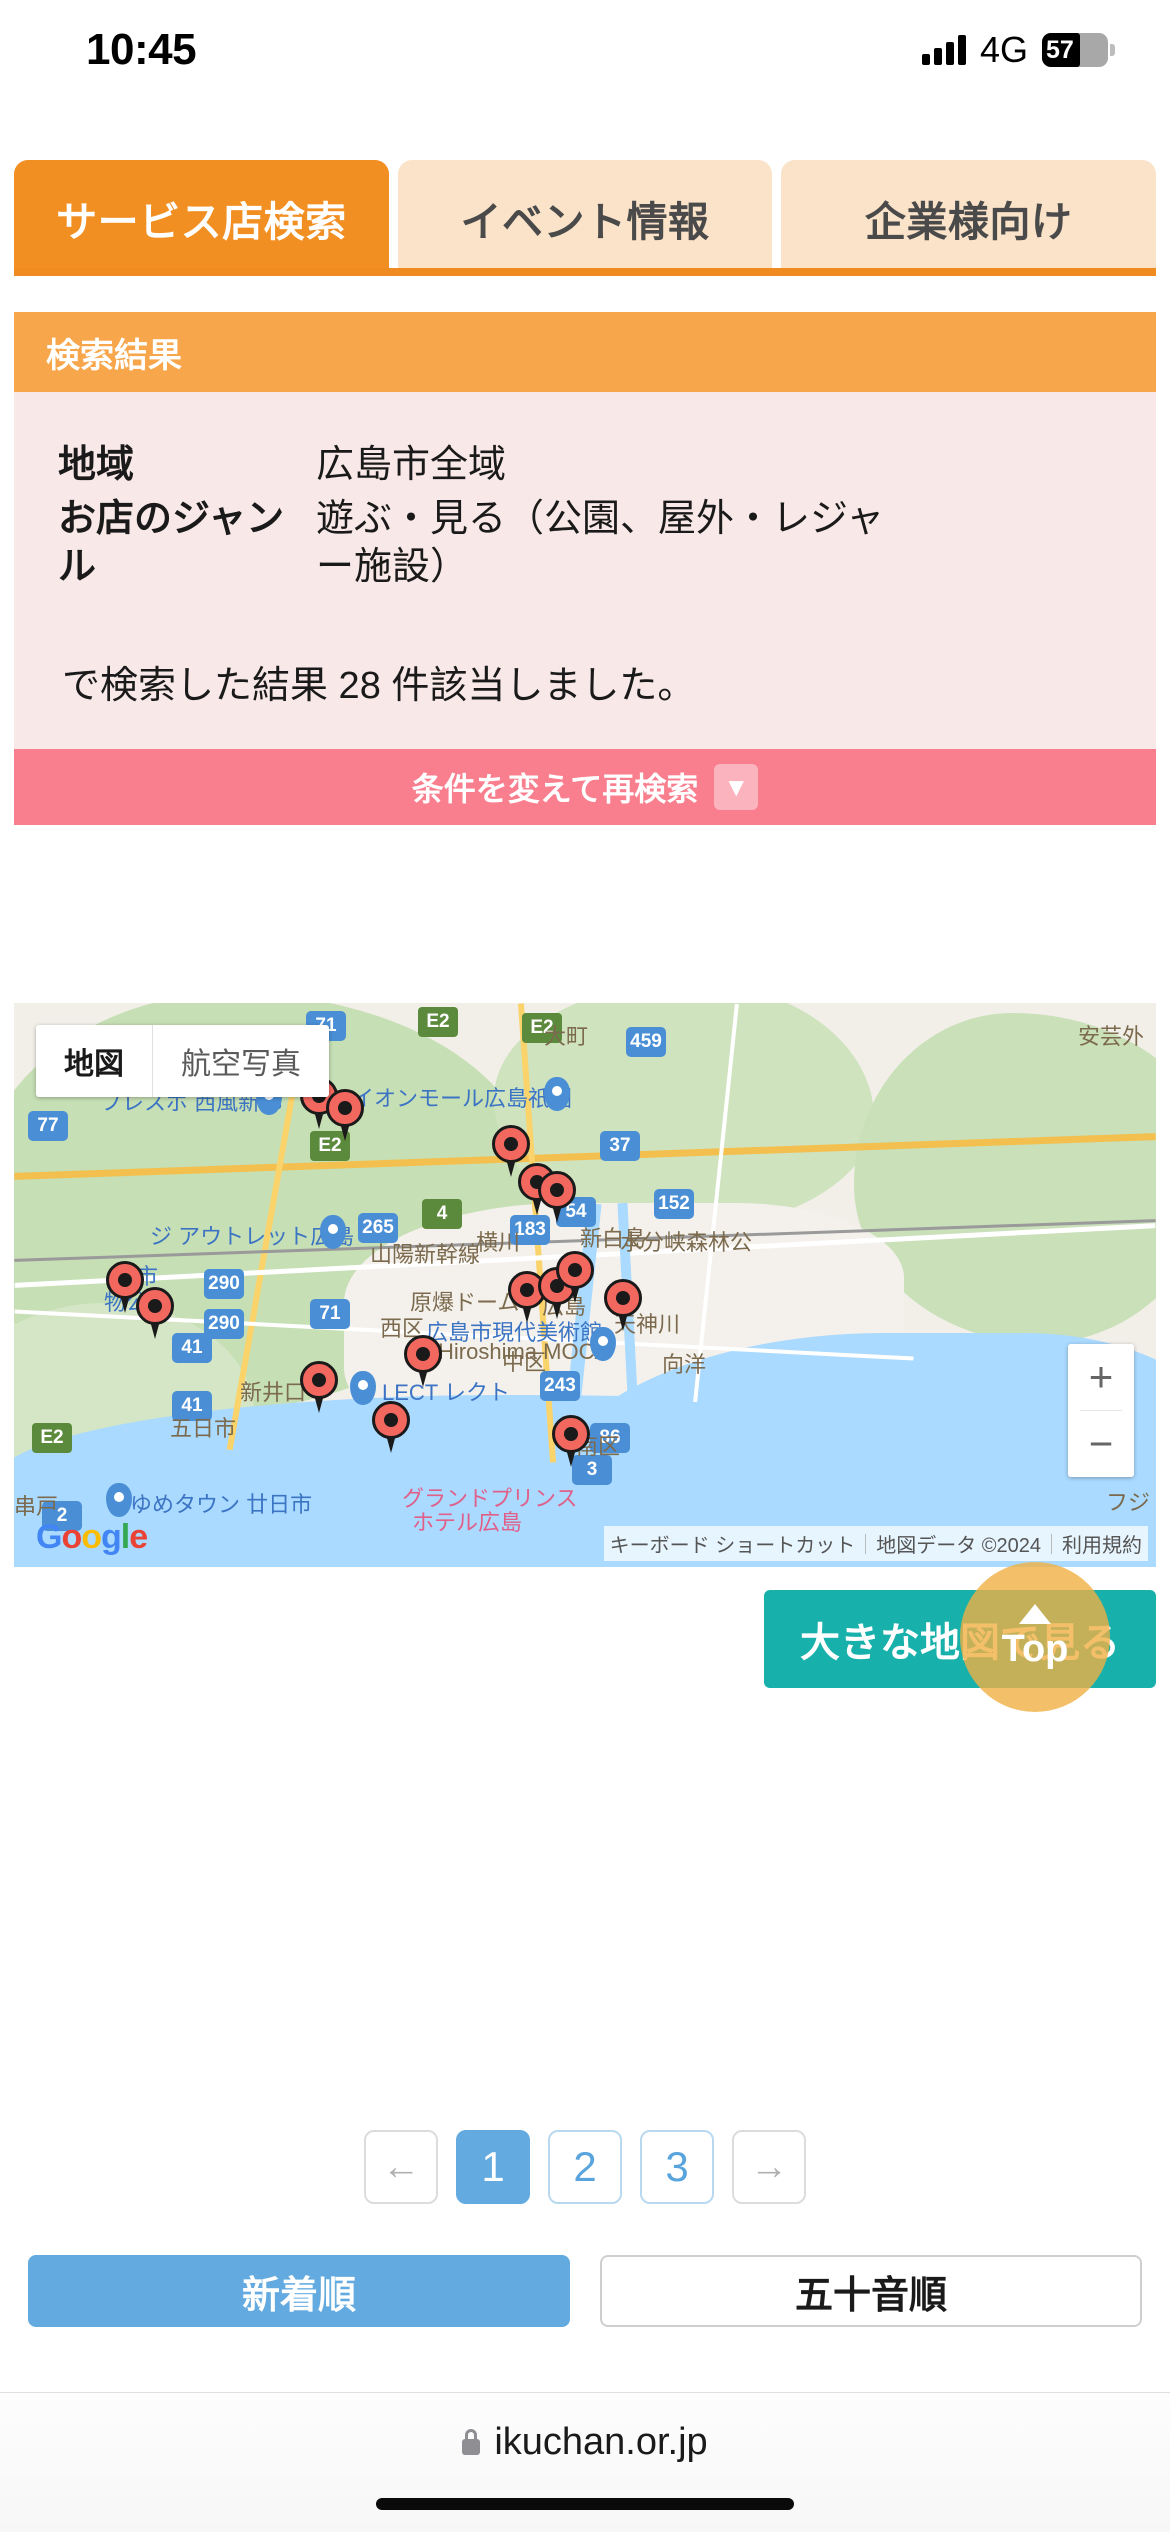  What do you see at coordinates (1035, 1648) in the screenshot?
I see `scroll-to-top-label: Top` at bounding box center [1035, 1648].